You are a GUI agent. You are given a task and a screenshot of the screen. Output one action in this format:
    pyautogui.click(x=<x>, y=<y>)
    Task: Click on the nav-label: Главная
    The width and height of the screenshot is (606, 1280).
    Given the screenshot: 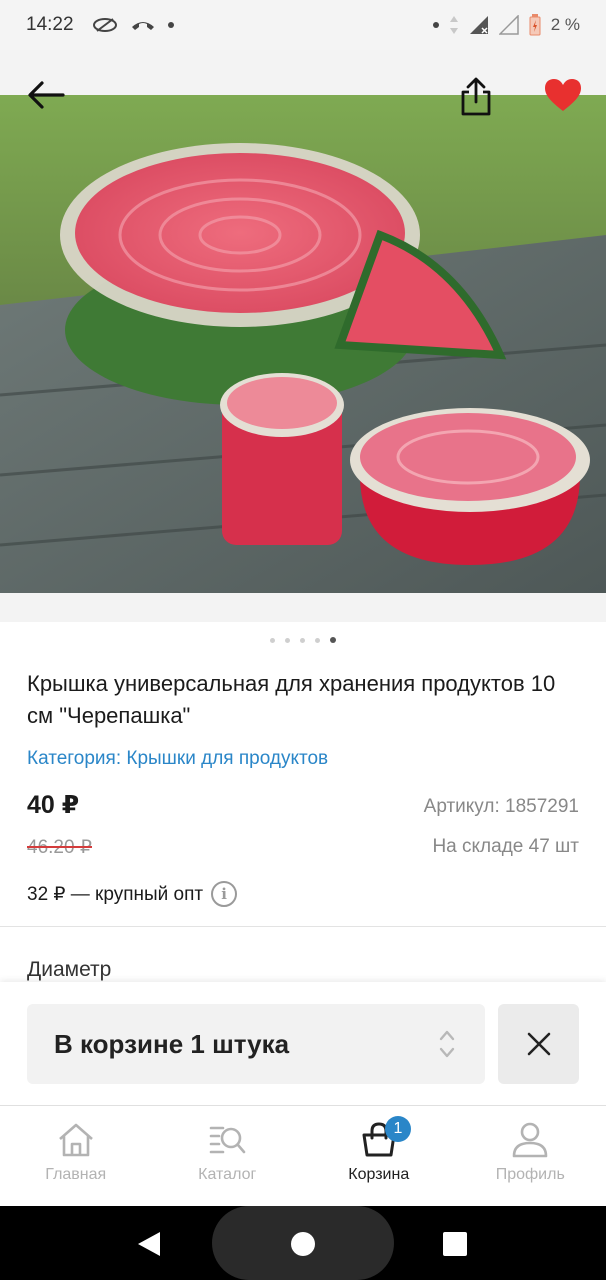 What is the action you would take?
    pyautogui.click(x=76, y=1174)
    